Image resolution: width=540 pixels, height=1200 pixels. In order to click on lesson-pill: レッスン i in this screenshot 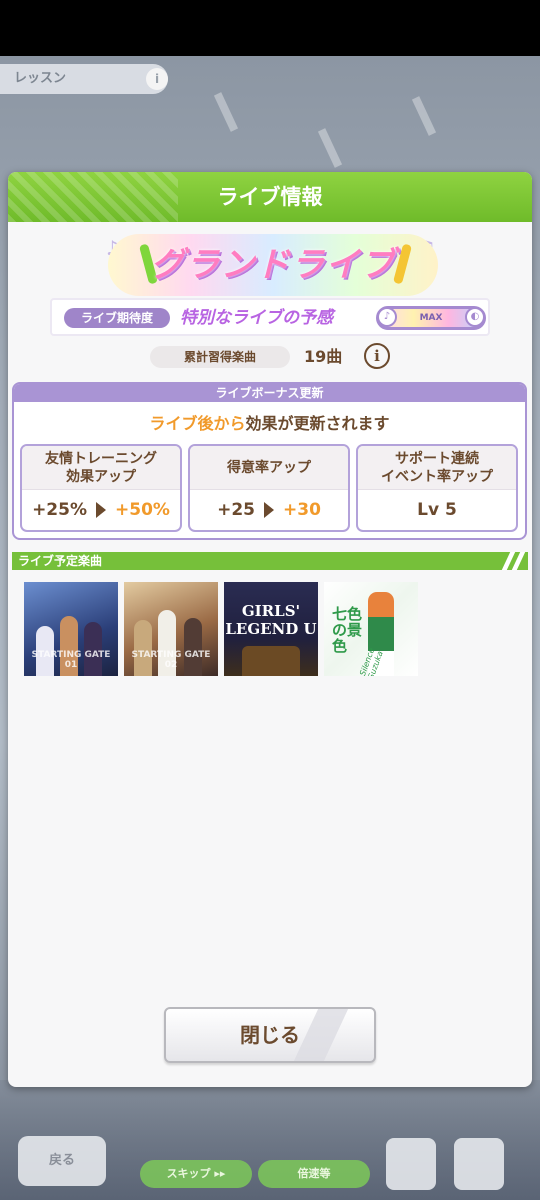, I will do `click(84, 79)`.